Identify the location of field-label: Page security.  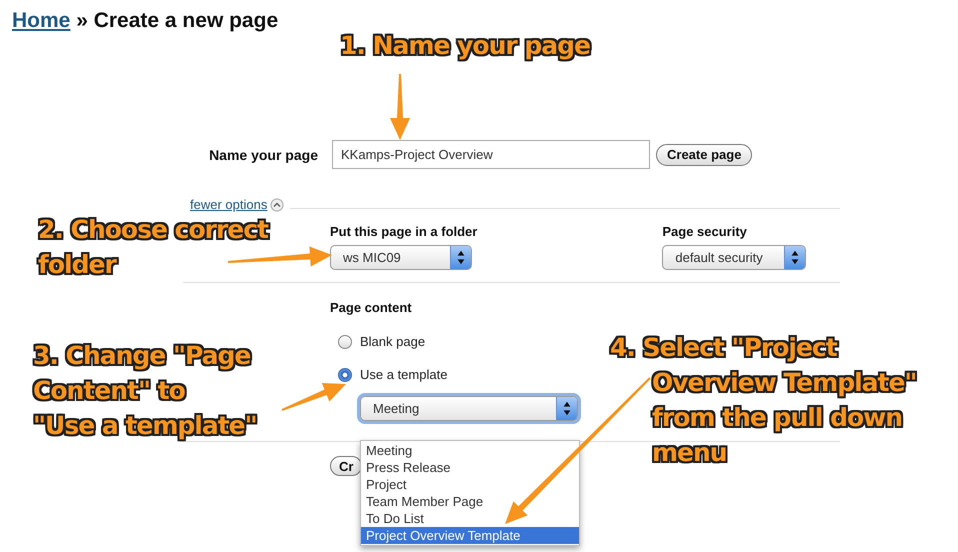
(705, 231).